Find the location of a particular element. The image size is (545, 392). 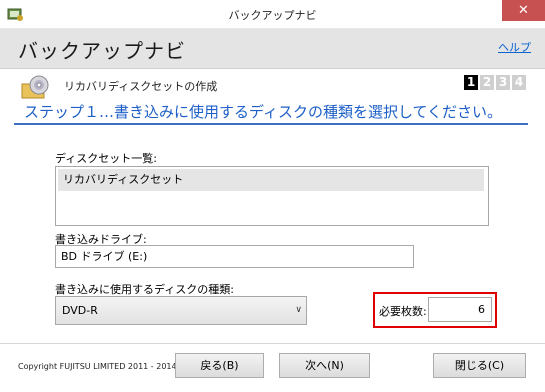

back-button: 戻る(B) is located at coordinates (219, 365).